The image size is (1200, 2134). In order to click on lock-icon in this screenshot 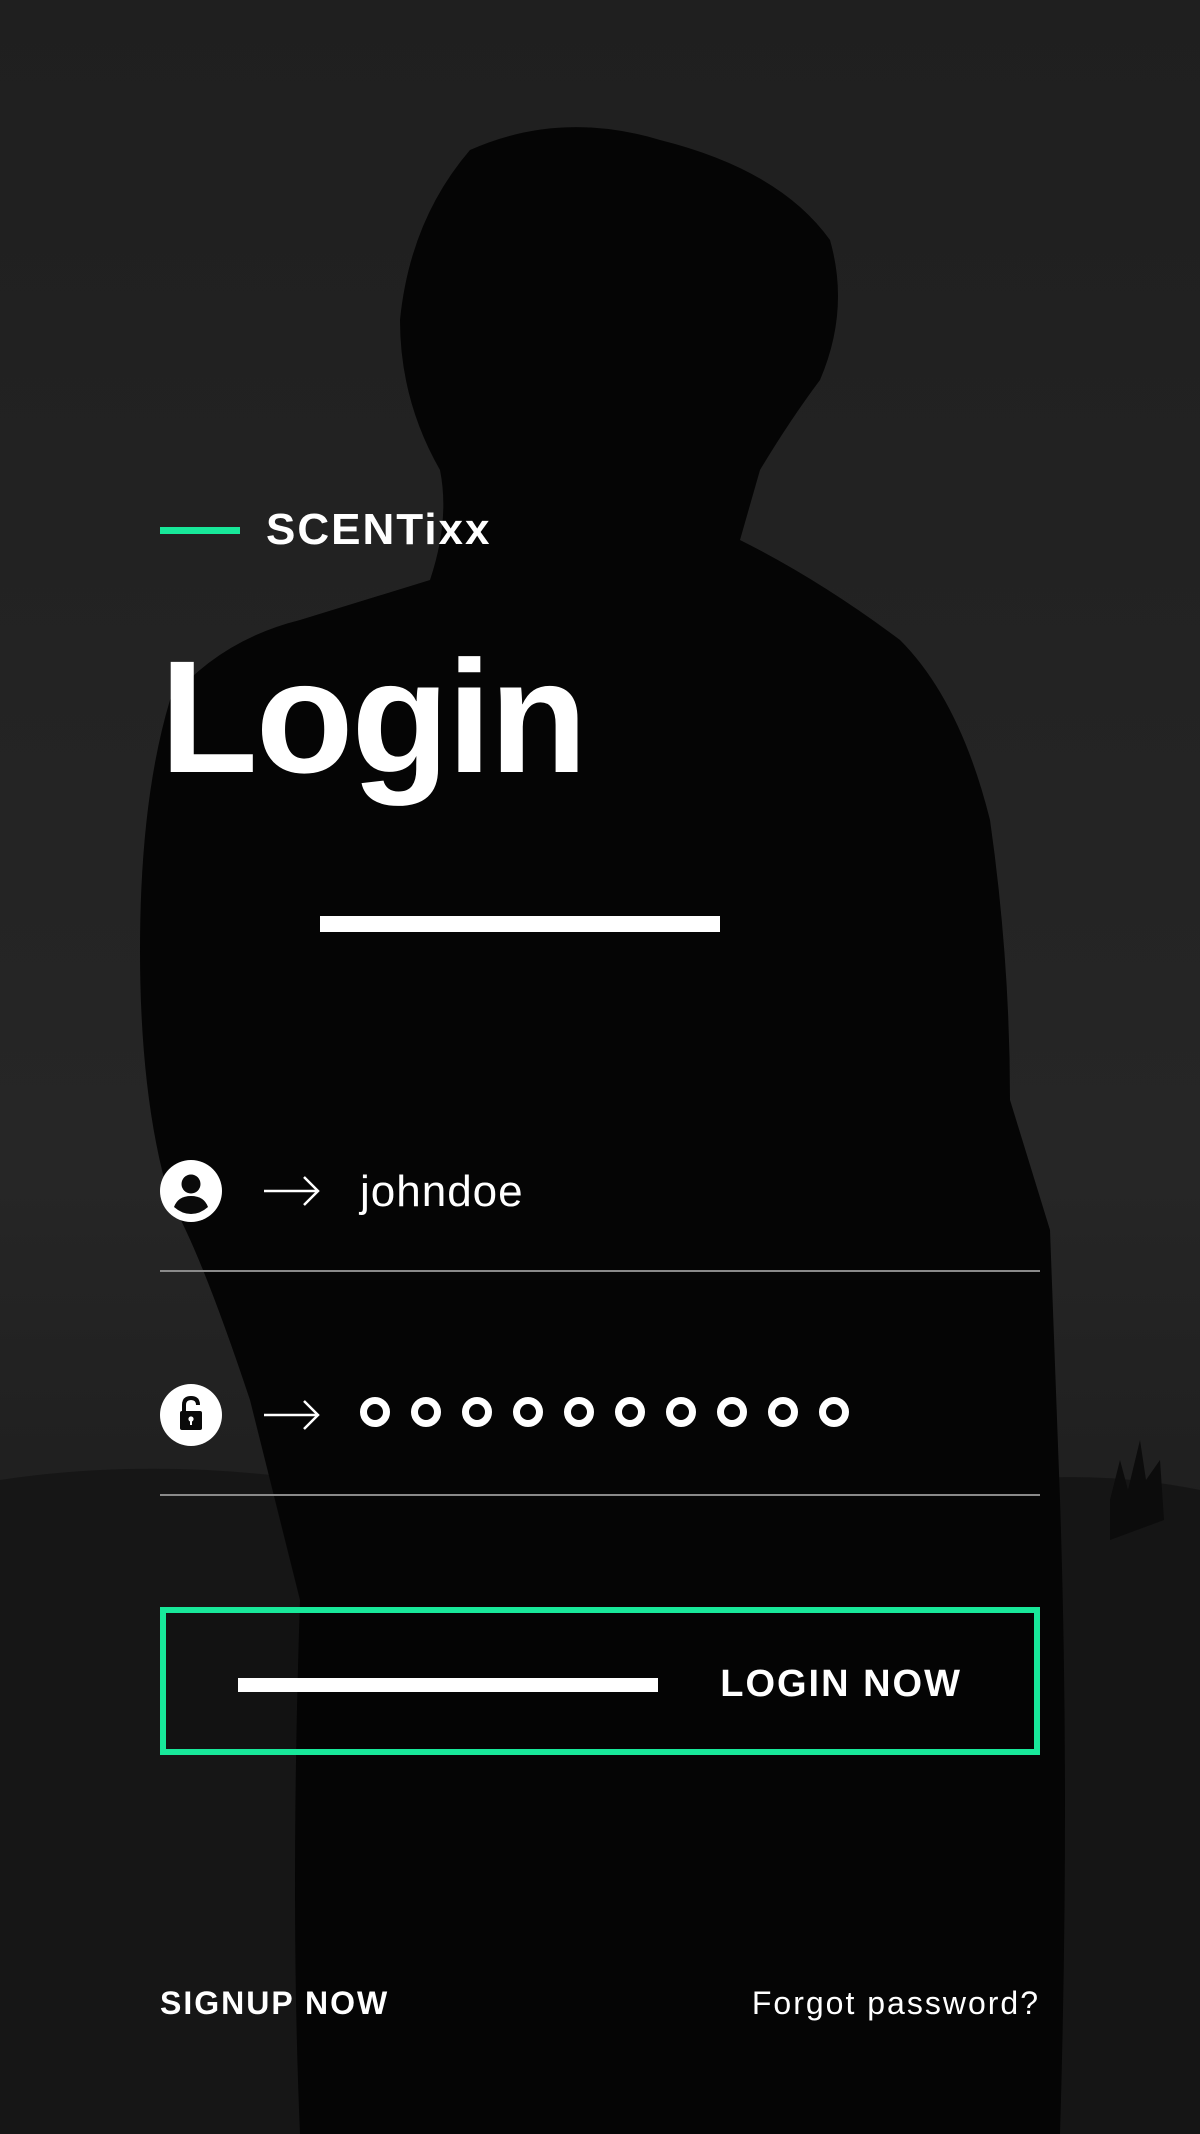, I will do `click(191, 1415)`.